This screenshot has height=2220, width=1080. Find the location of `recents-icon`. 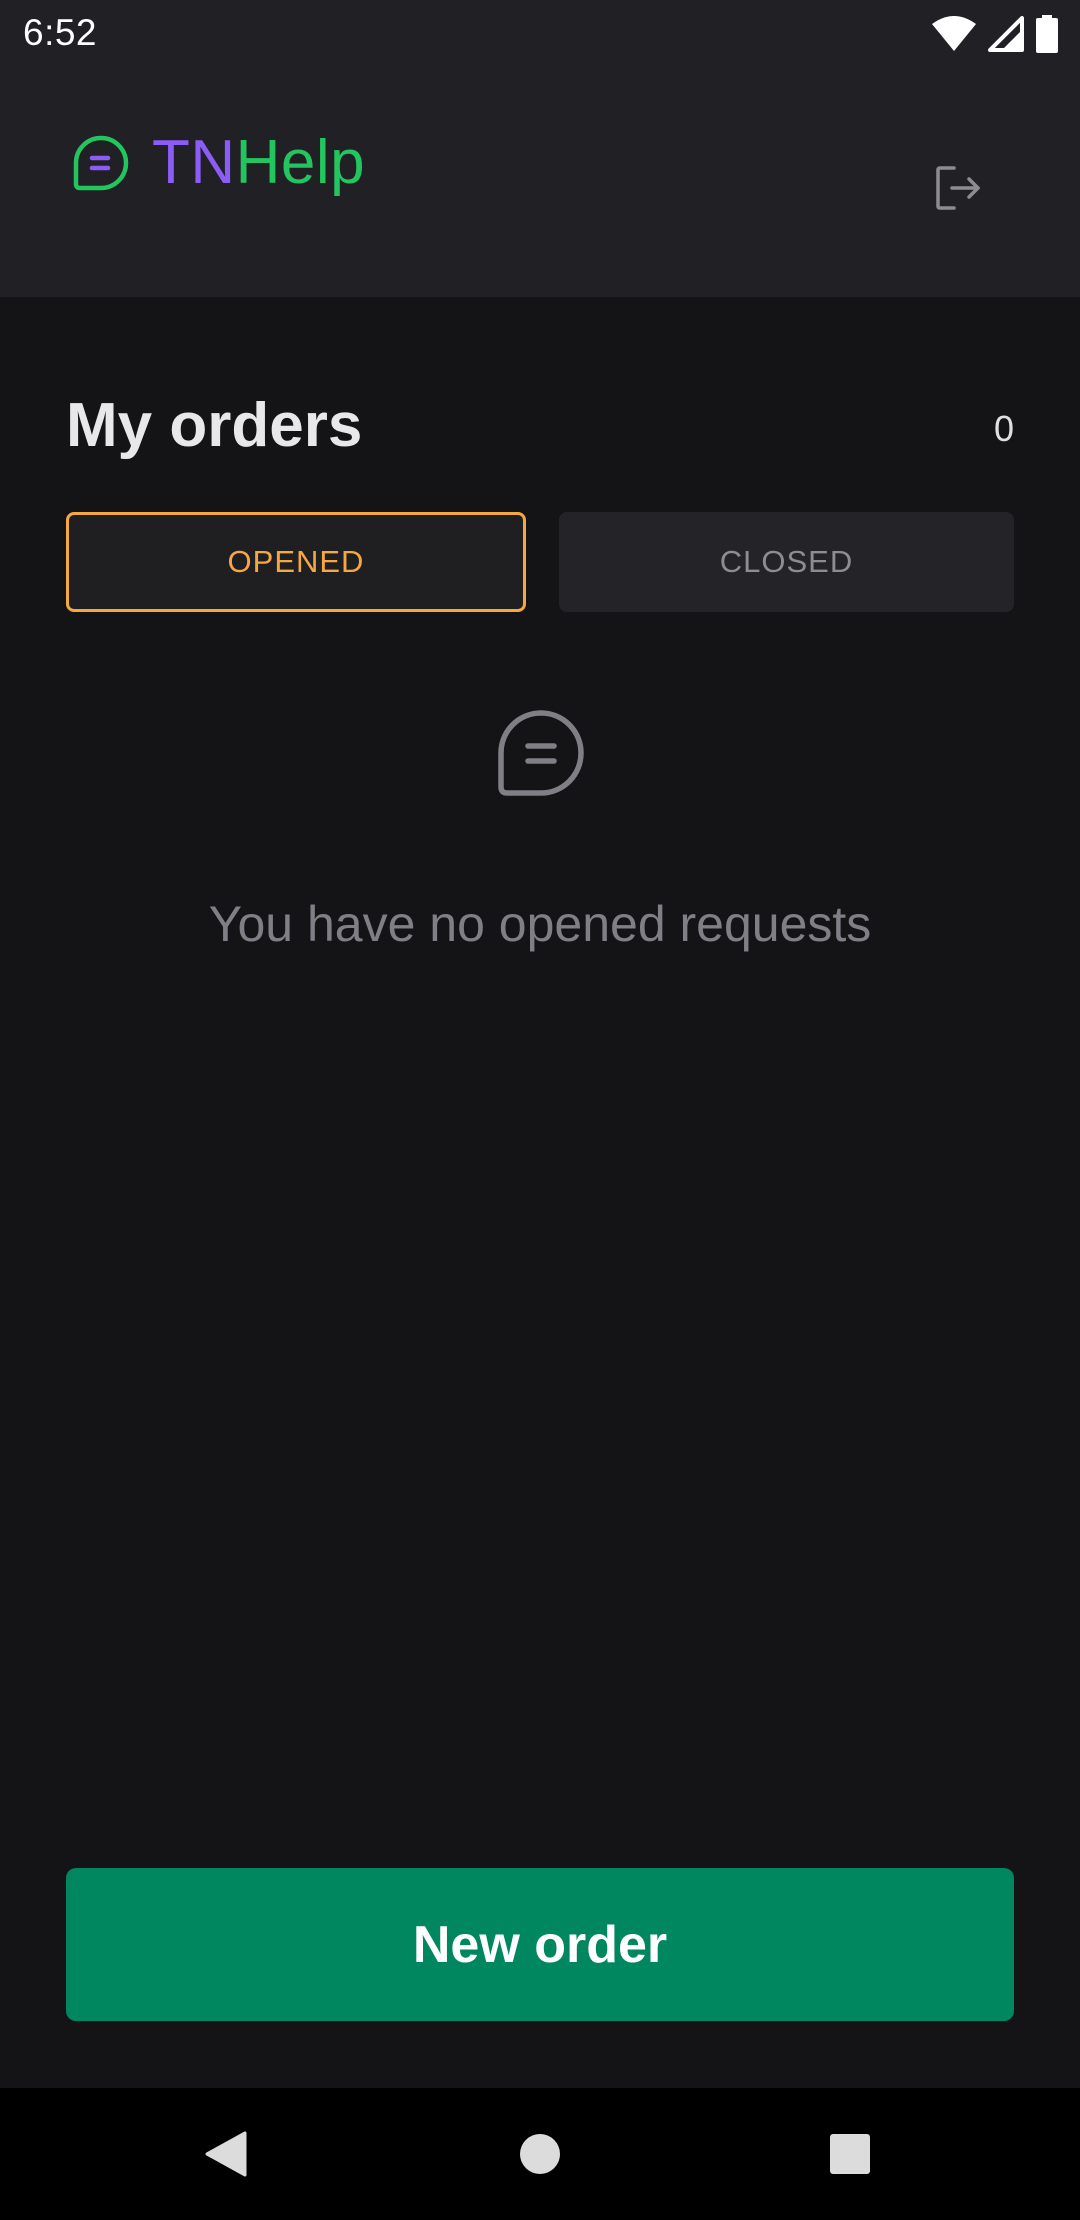

recents-icon is located at coordinates (850, 2154).